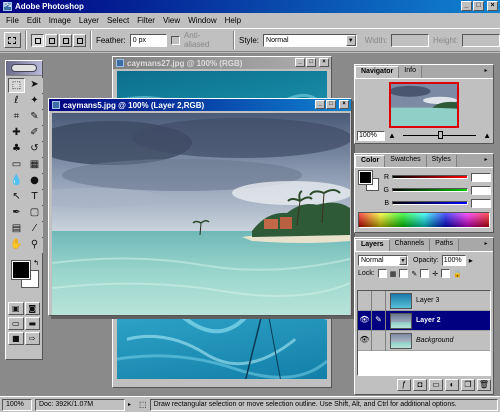 The image size is (500, 412). What do you see at coordinates (370, 161) in the screenshot?
I see `tab-color: Color` at bounding box center [370, 161].